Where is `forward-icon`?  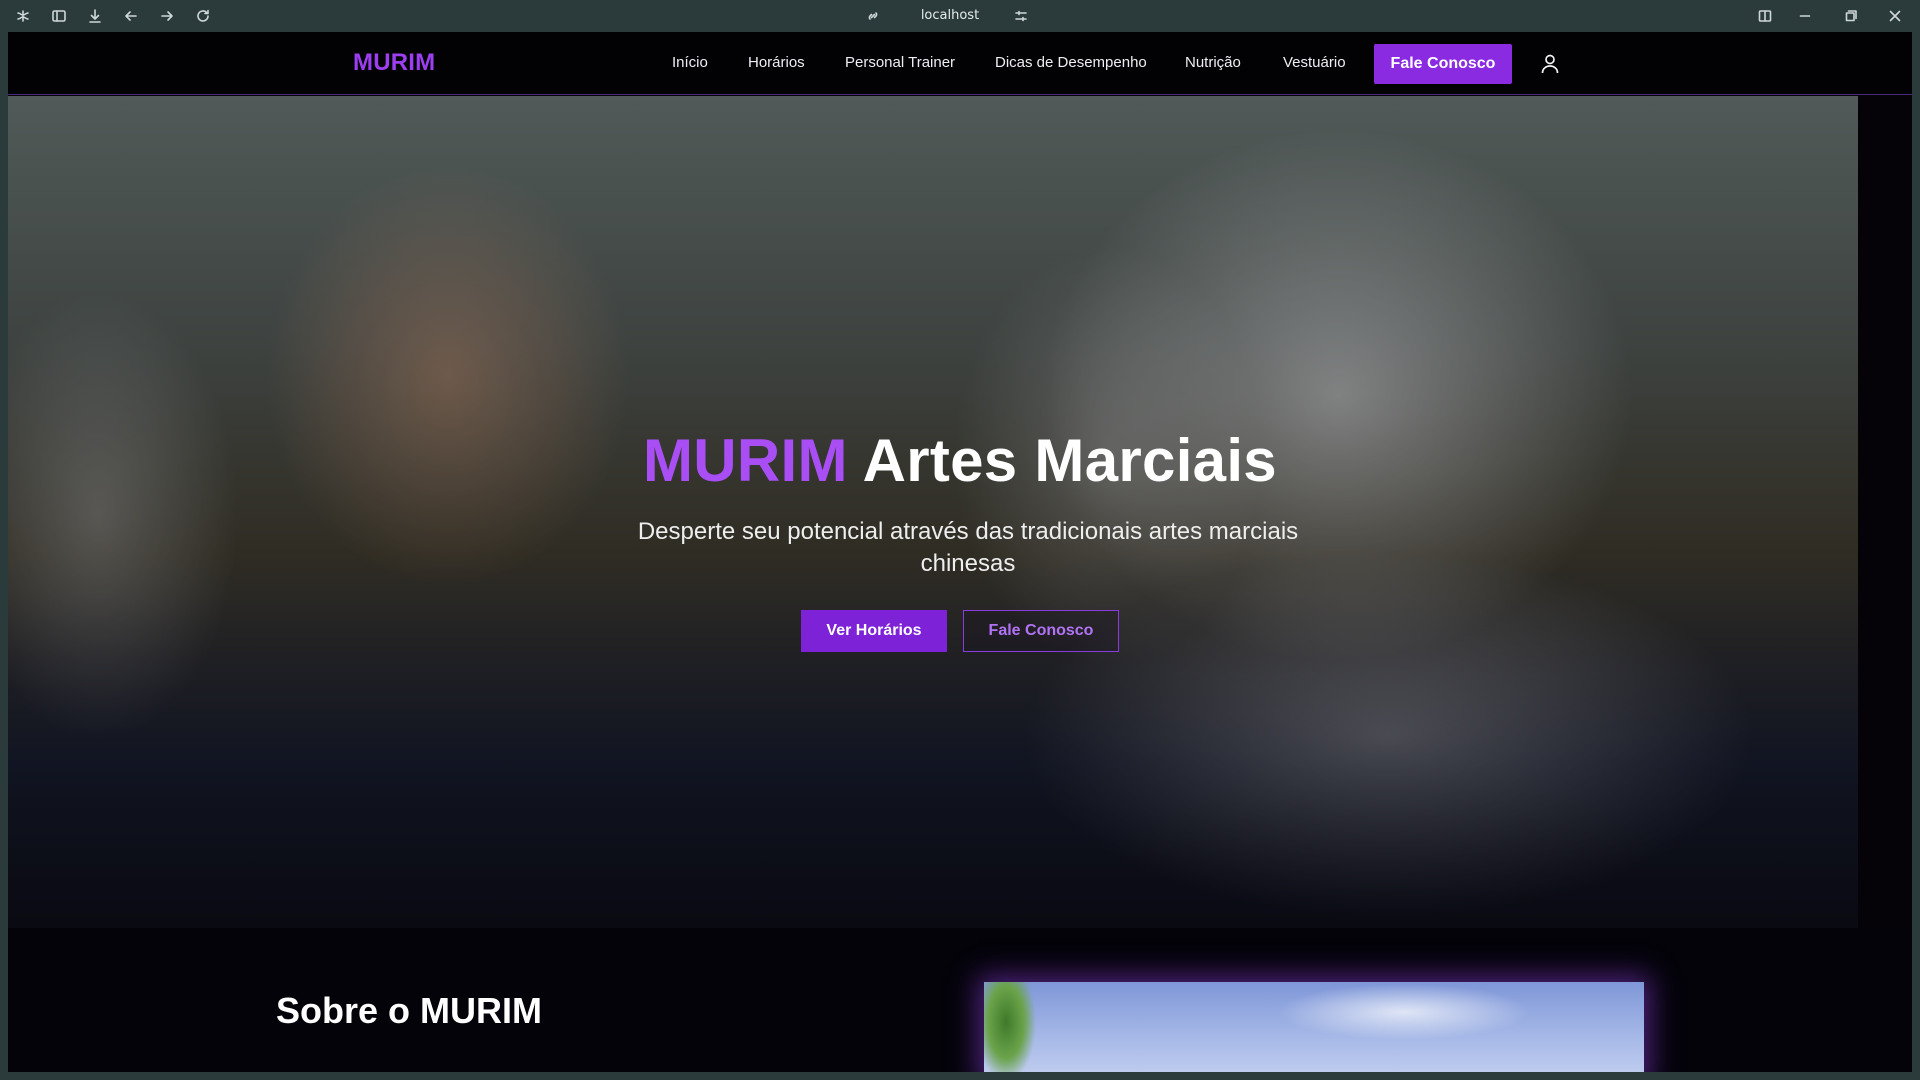
forward-icon is located at coordinates (167, 16).